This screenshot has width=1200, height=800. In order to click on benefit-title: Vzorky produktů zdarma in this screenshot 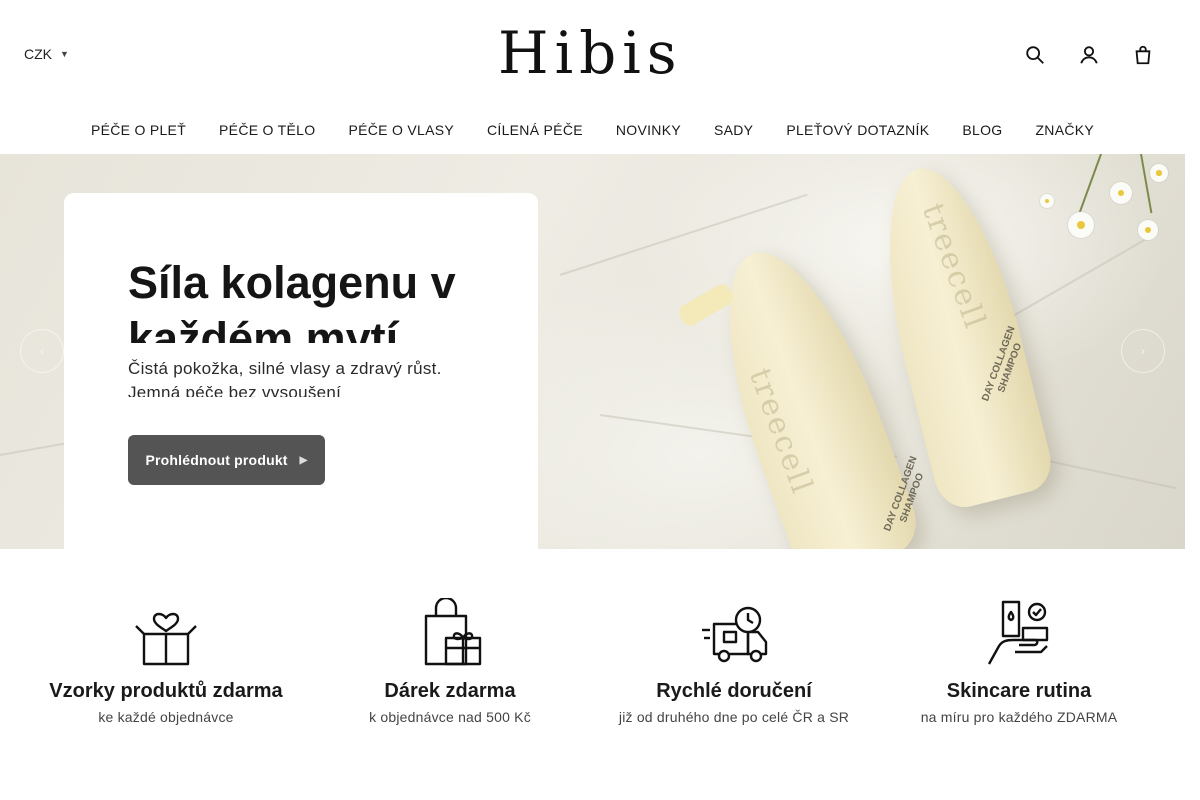, I will do `click(166, 691)`.